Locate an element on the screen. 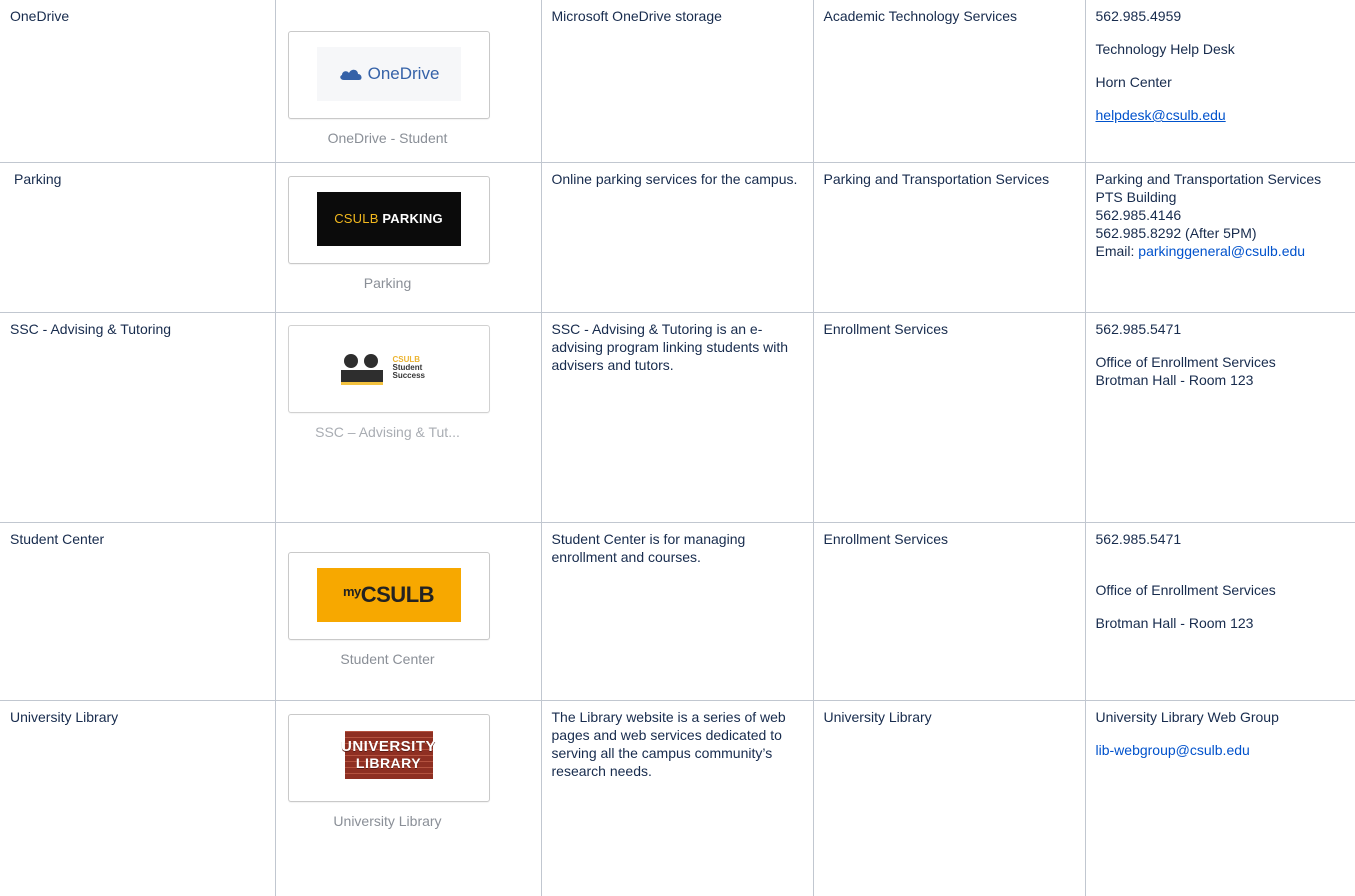  service-name: Student Center is located at coordinates (137, 539).